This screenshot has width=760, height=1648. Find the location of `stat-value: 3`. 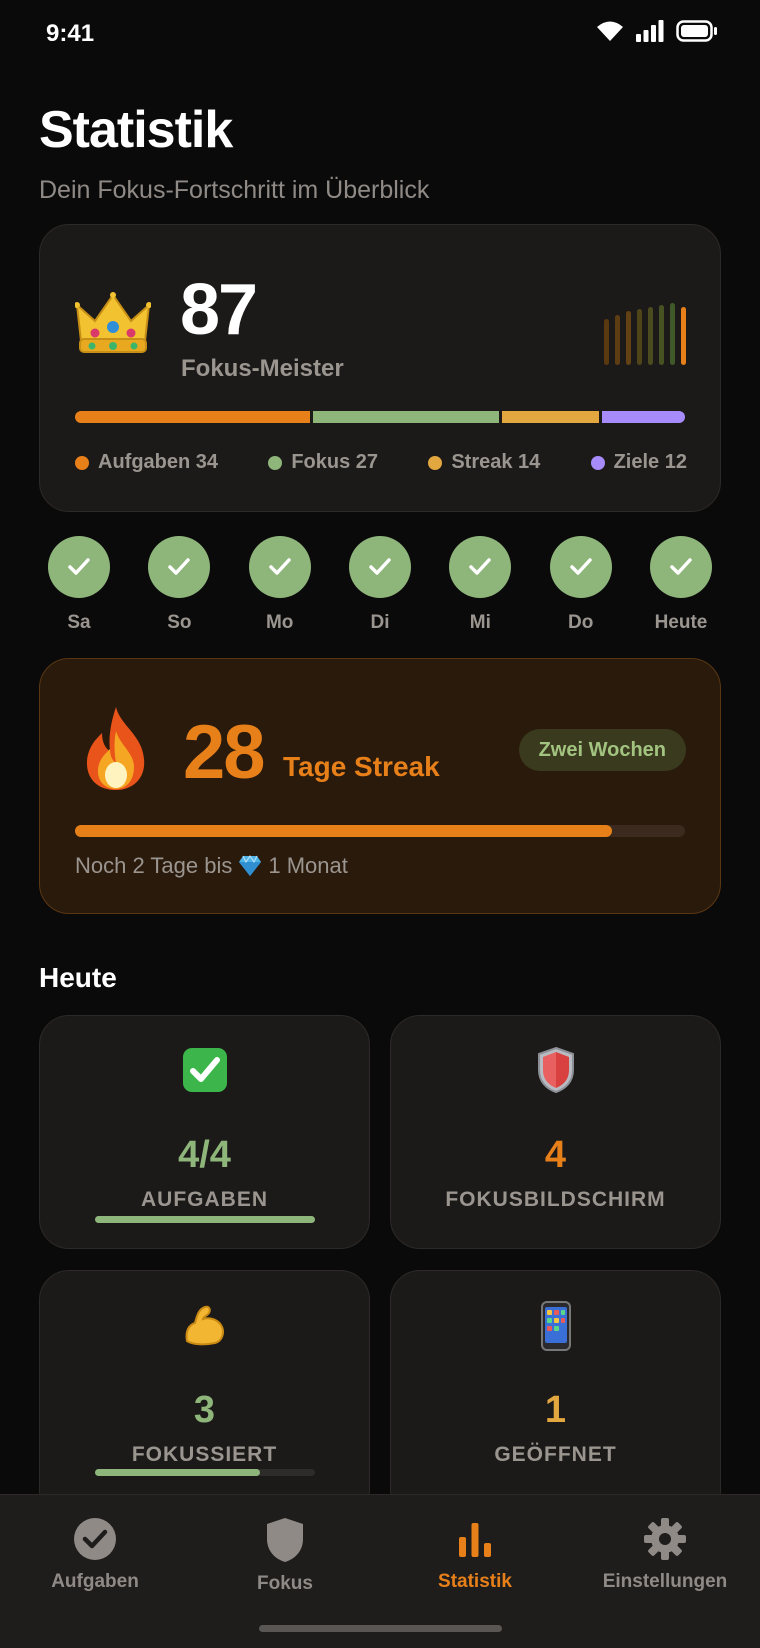

stat-value: 3 is located at coordinates (204, 1410).